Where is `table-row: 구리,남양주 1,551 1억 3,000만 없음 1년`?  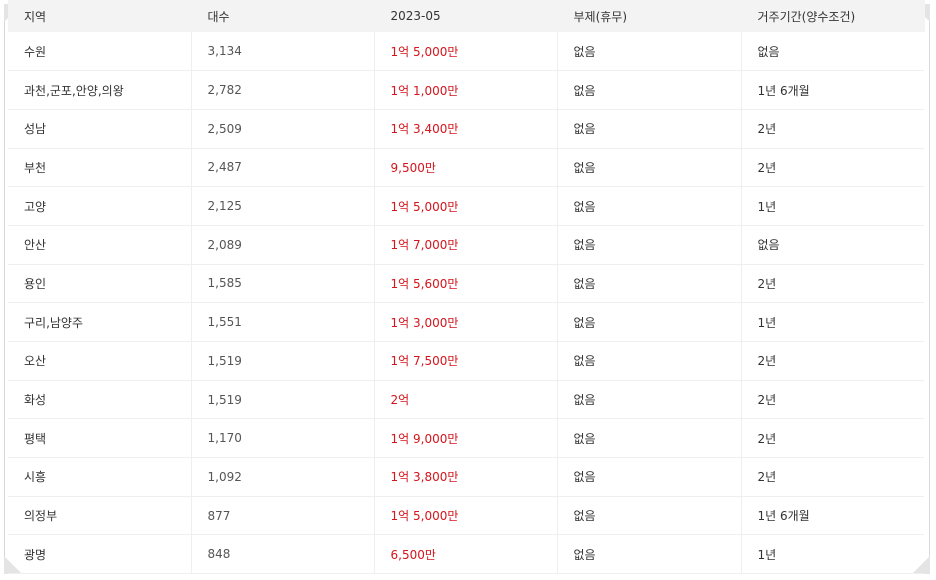 table-row: 구리,남양주 1,551 1억 3,000만 없음 1년 is located at coordinates (466, 322).